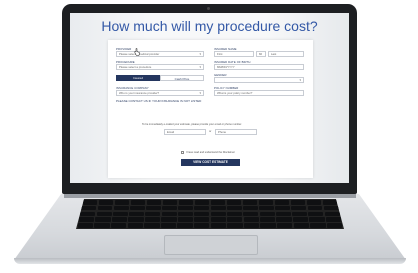  Describe the element at coordinates (160, 54) in the screenshot. I see `provider-select: Please select a medical provider ▾` at that location.